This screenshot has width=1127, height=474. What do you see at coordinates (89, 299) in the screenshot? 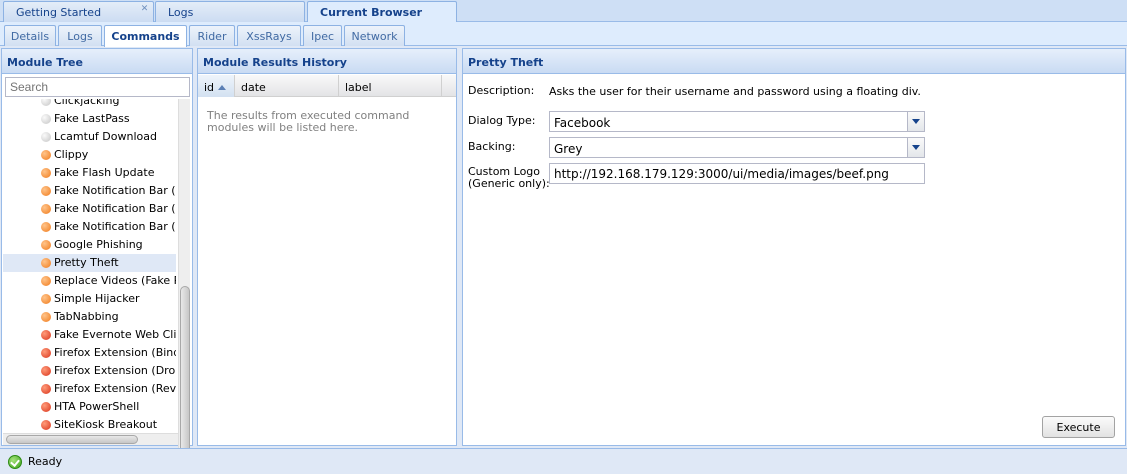
I see `tree-item-simple-hijacker: Simple Hijacker` at bounding box center [89, 299].